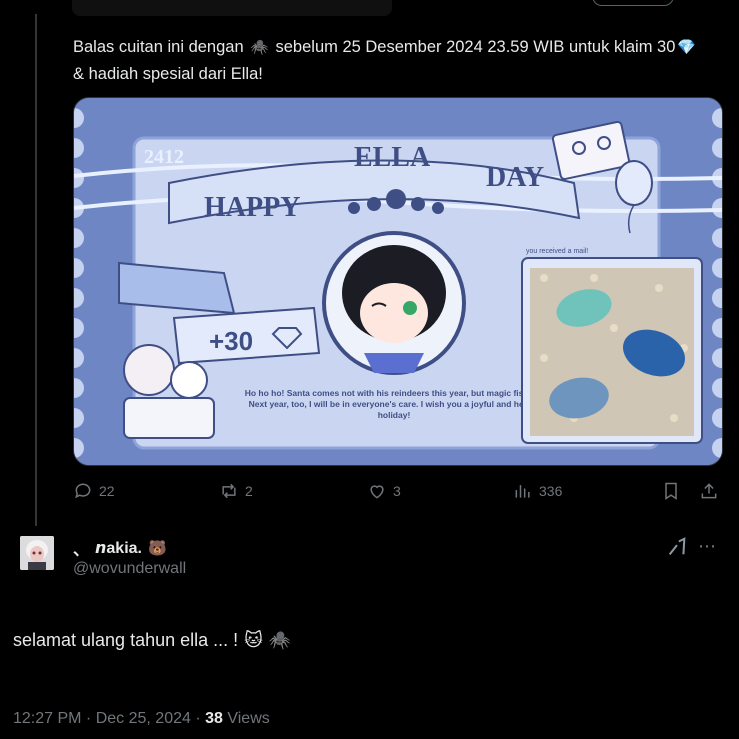 This screenshot has height=739, width=739. What do you see at coordinates (158, 47) in the screenshot?
I see `tweet-text-part: Balas cuitan ini dengan` at bounding box center [158, 47].